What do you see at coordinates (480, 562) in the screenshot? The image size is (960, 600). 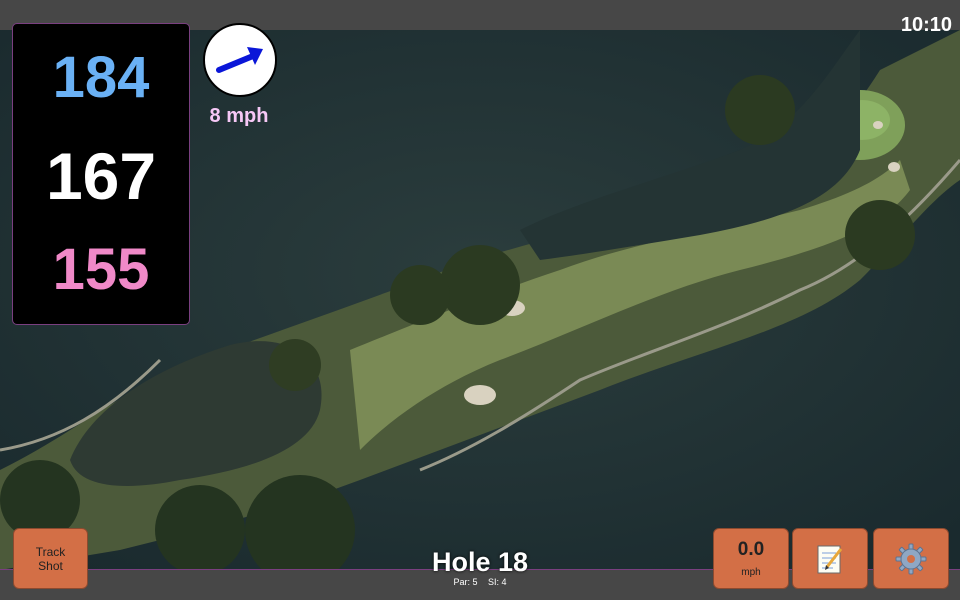 I see `hole-title: Hole 18` at bounding box center [480, 562].